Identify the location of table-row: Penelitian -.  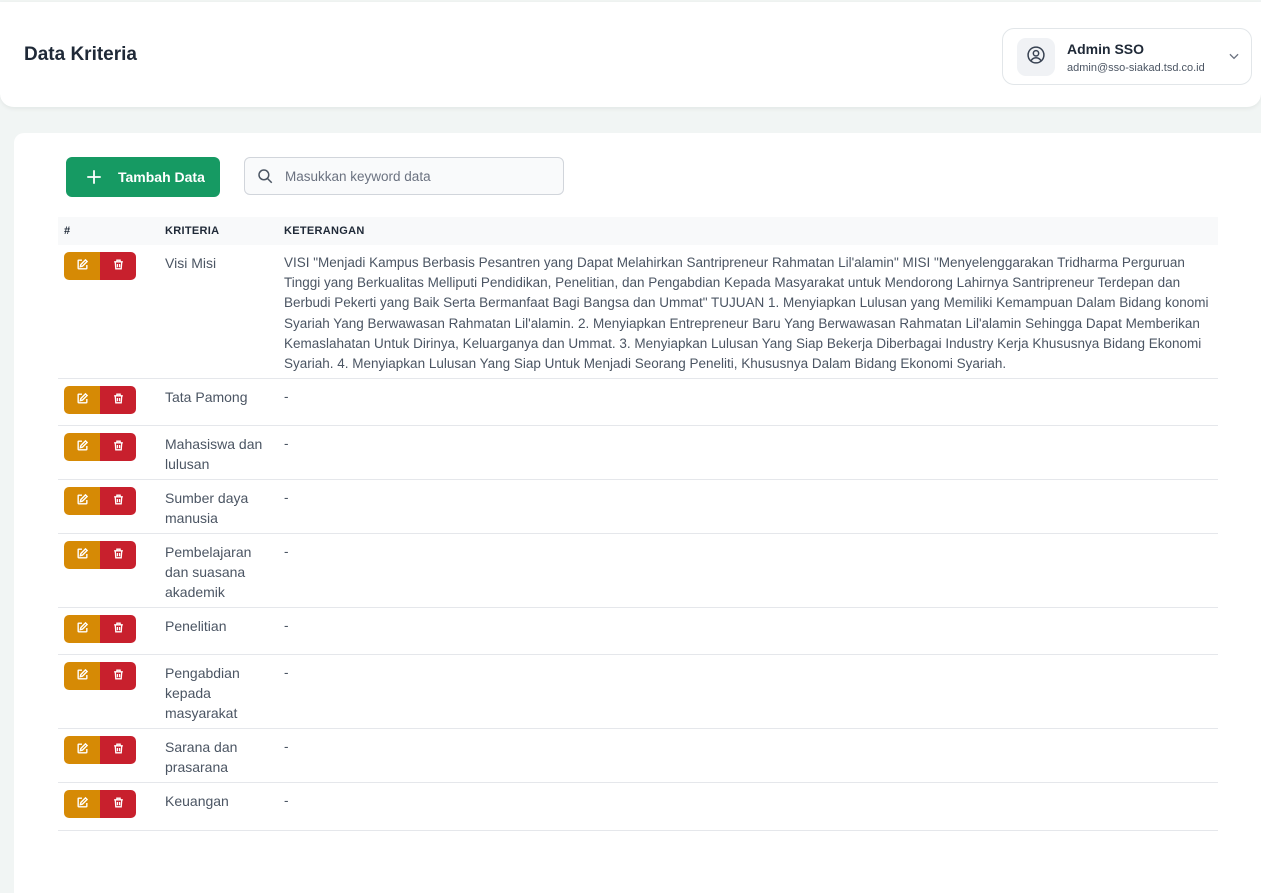
(638, 631).